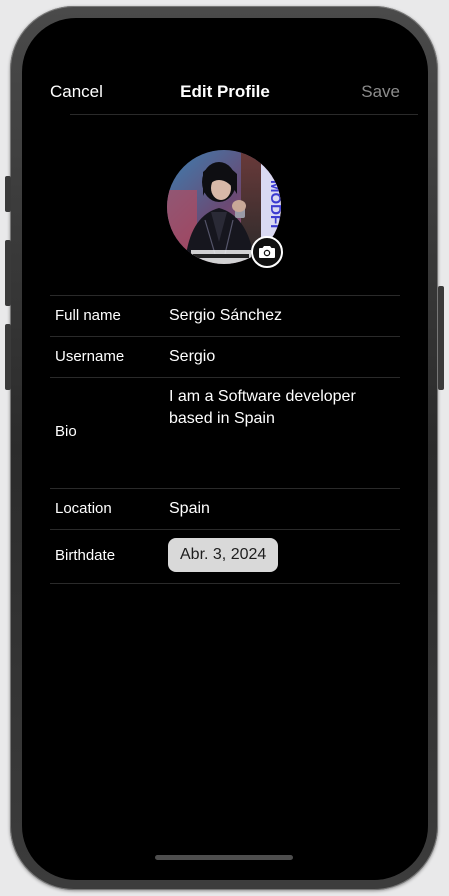 The width and height of the screenshot is (449, 896). Describe the element at coordinates (380, 92) in the screenshot. I see `save-button: Save` at that location.